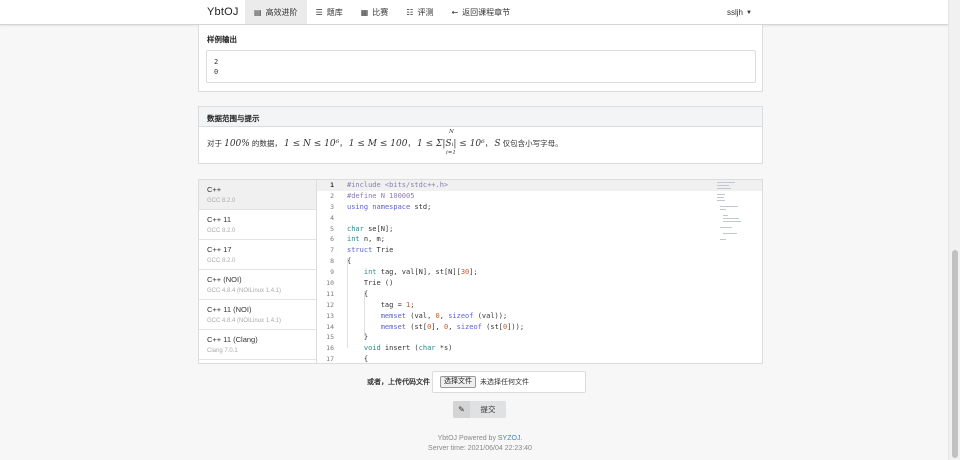 The image size is (960, 460). What do you see at coordinates (330, 326) in the screenshot?
I see `line-number: 14` at bounding box center [330, 326].